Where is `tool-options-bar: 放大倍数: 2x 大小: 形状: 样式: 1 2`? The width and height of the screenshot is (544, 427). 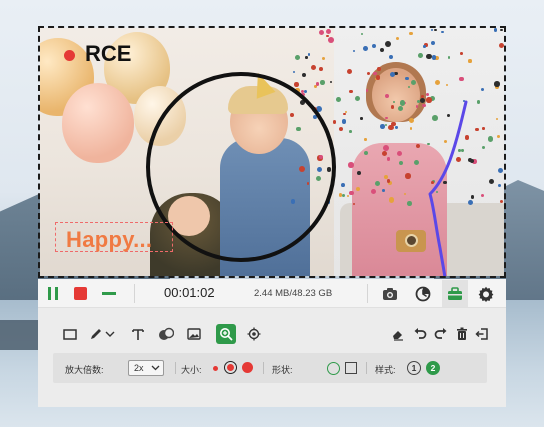
tool-options-bar: 放大倍数: 2x 大小: 形状: 样式: 1 2 is located at coordinates (270, 368).